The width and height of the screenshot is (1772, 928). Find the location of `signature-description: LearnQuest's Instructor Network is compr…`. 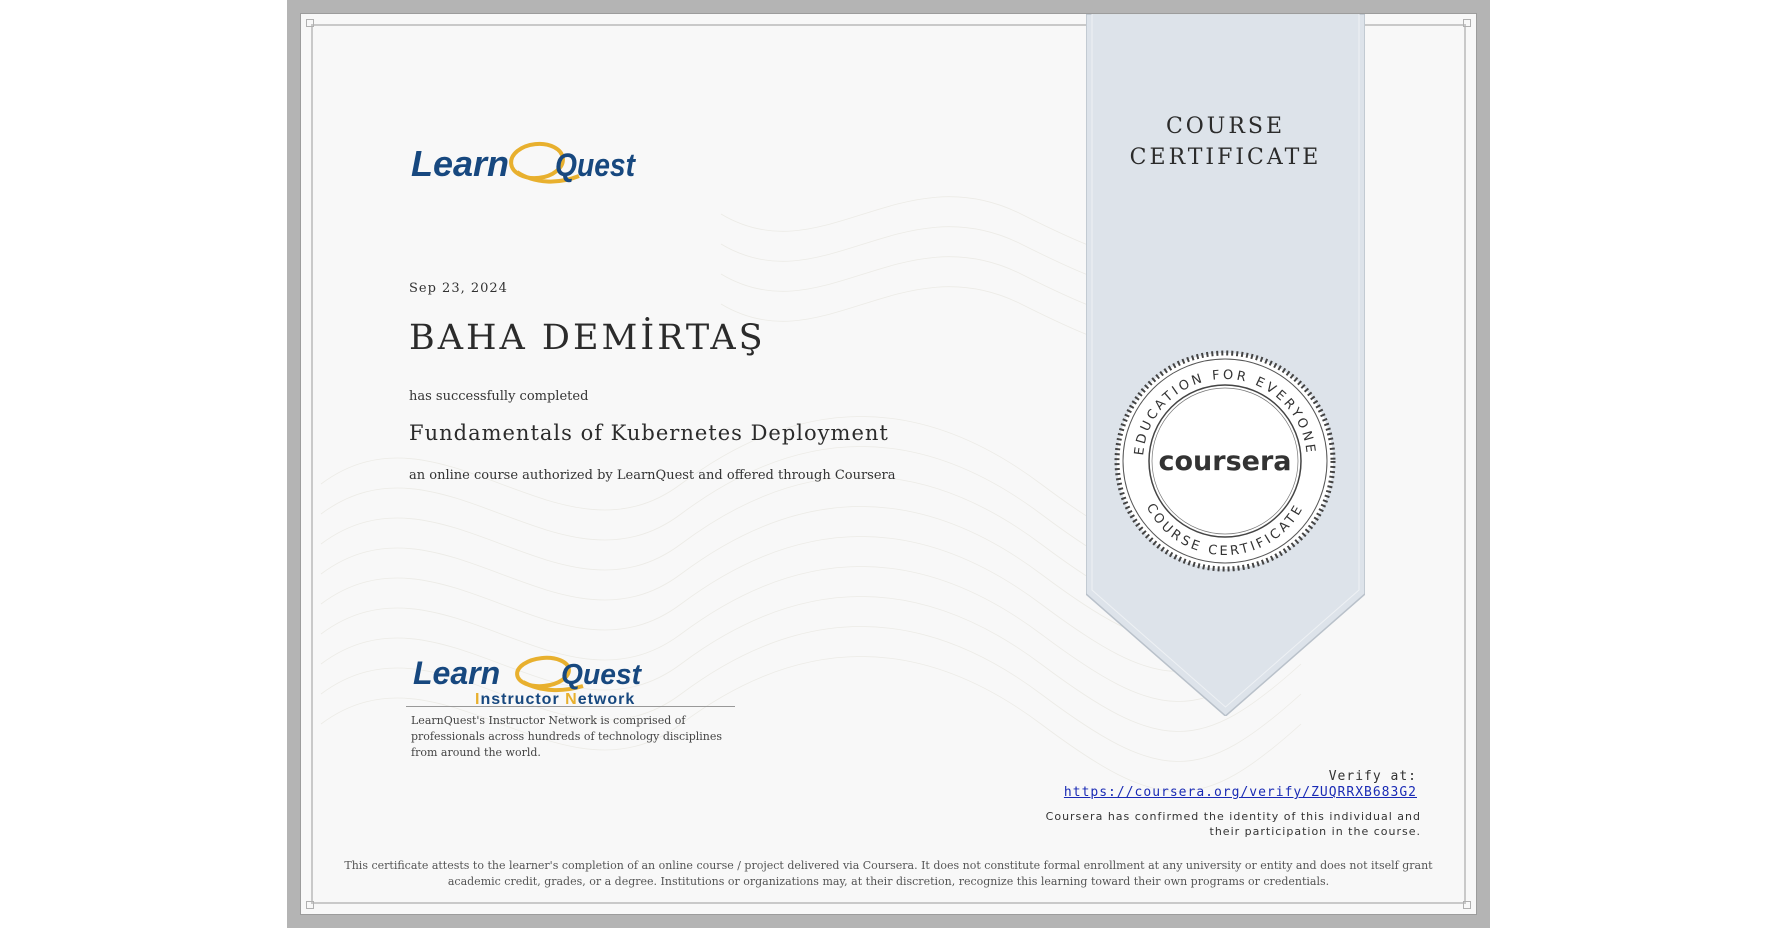

signature-description: LearnQuest's Instructor Network is compr… is located at coordinates (567, 736).